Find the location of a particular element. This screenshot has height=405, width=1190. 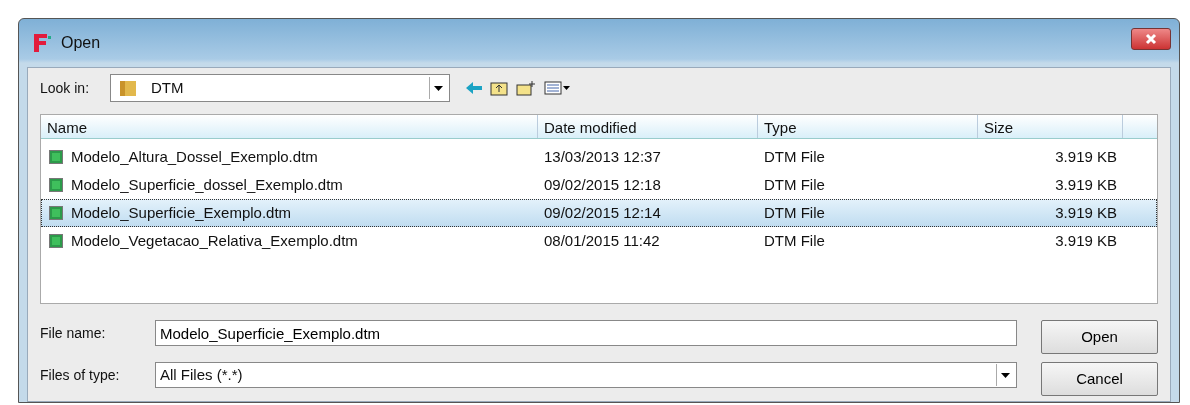

dialog-button: Cancel is located at coordinates (1099, 379).